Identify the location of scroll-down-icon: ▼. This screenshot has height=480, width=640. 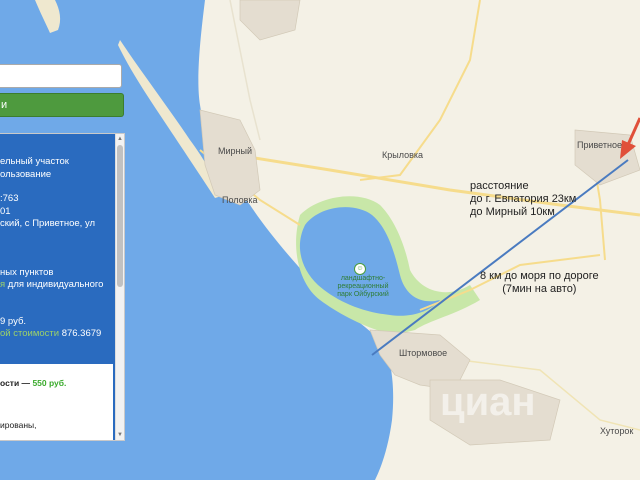
(120, 435).